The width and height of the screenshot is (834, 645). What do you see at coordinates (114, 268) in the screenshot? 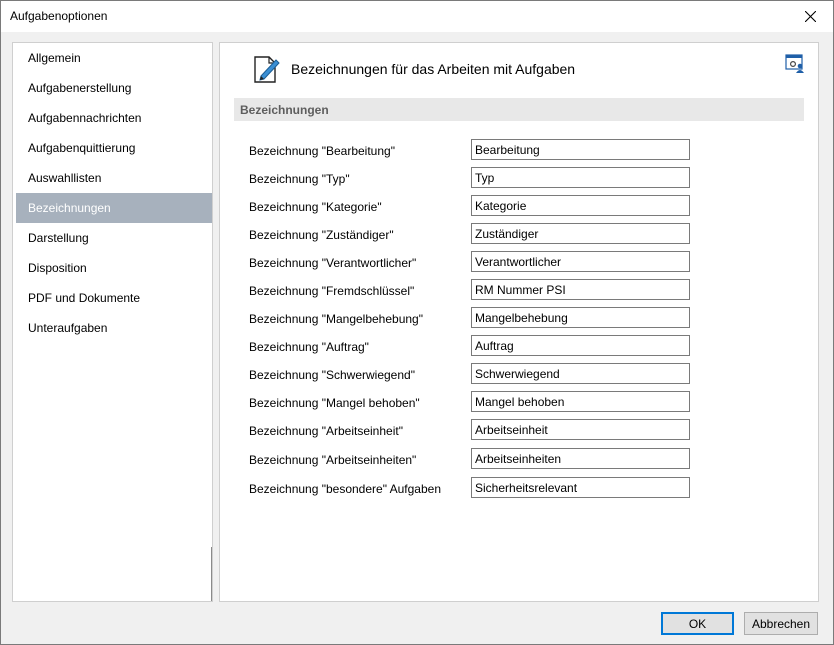
I see `nav-item: Disposition` at bounding box center [114, 268].